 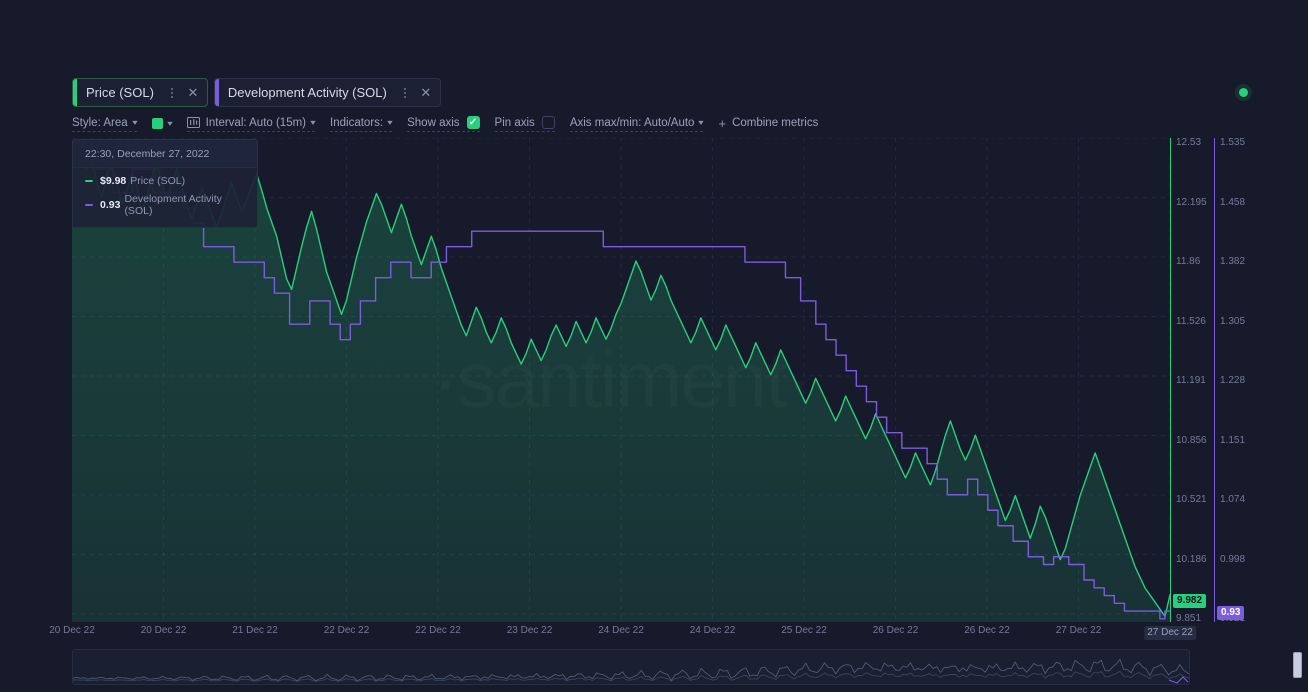 I want to click on interval-selector: Interval: Auto (15m) ▾, so click(x=251, y=123).